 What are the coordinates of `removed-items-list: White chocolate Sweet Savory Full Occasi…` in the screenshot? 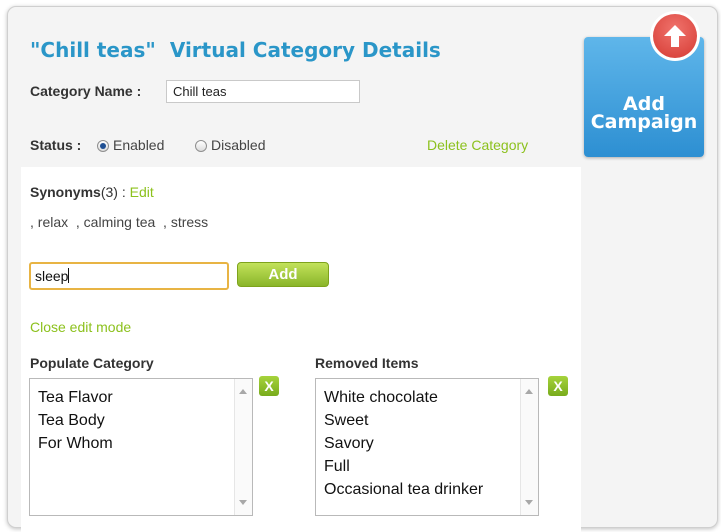 It's located at (427, 447).